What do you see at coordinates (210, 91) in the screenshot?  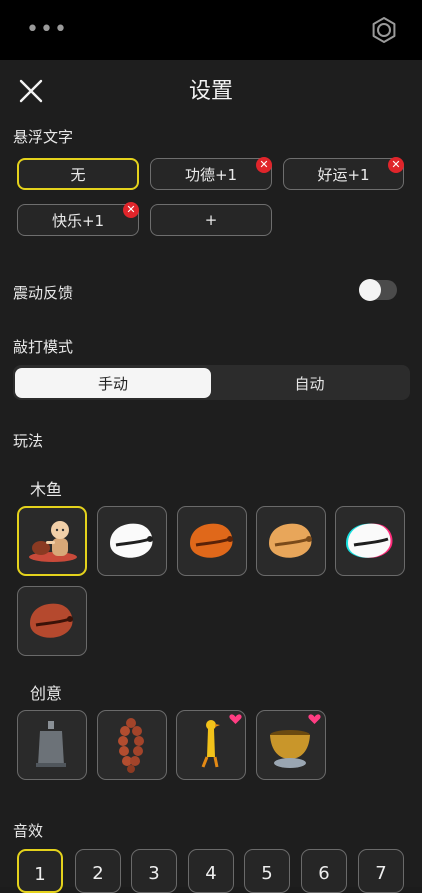 I see `page-title: 设置` at bounding box center [210, 91].